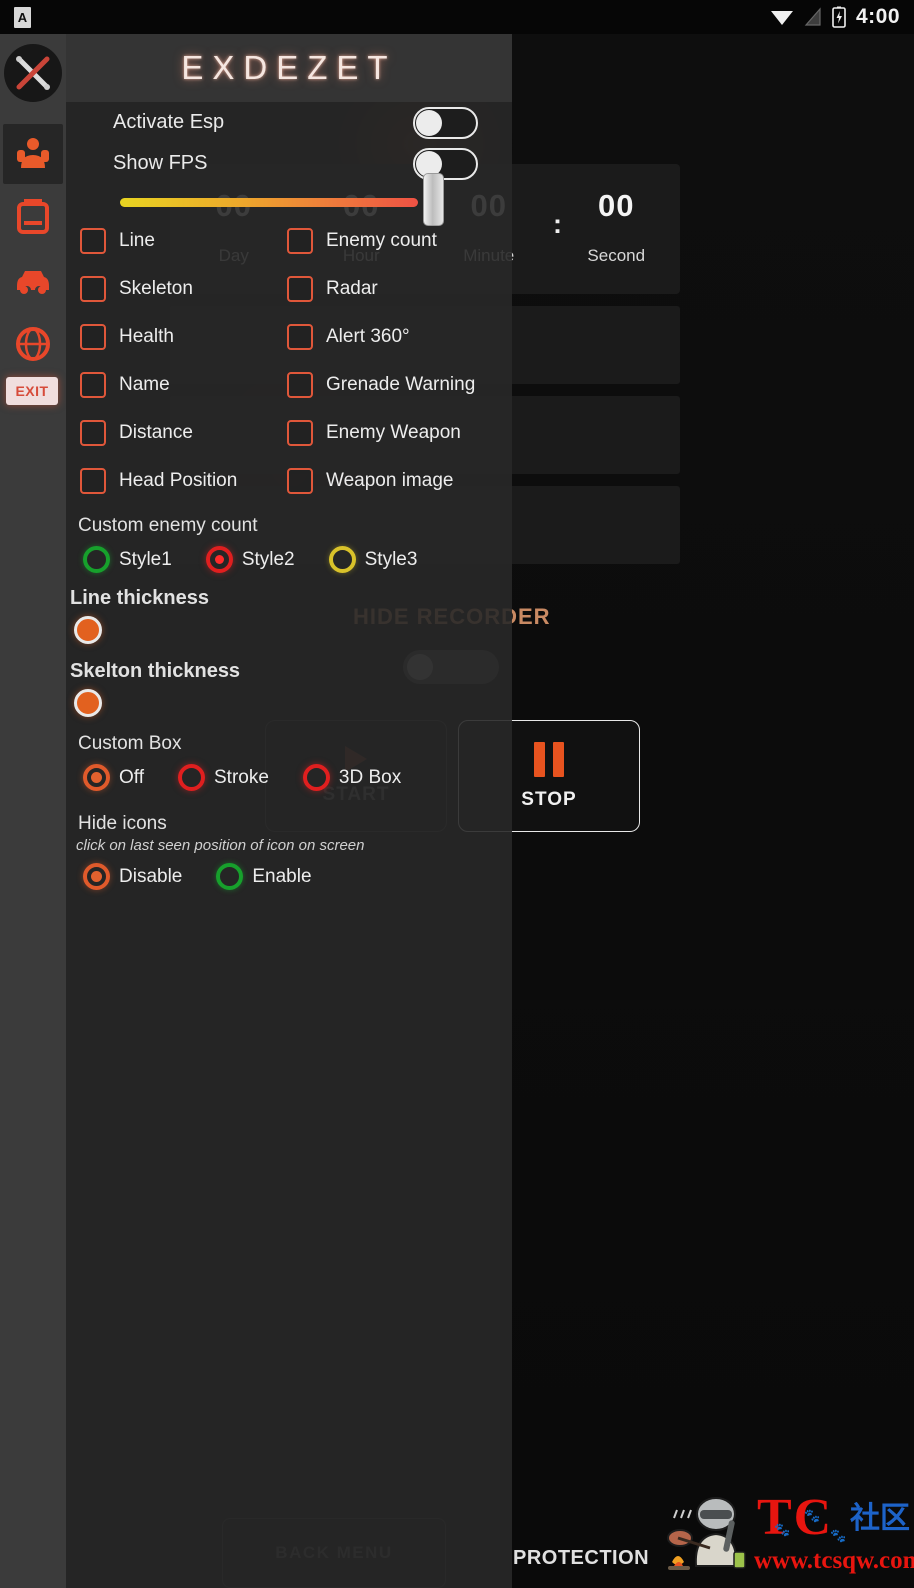  I want to click on section-title-skelton-thickness: Skelton thickness, so click(155, 671).